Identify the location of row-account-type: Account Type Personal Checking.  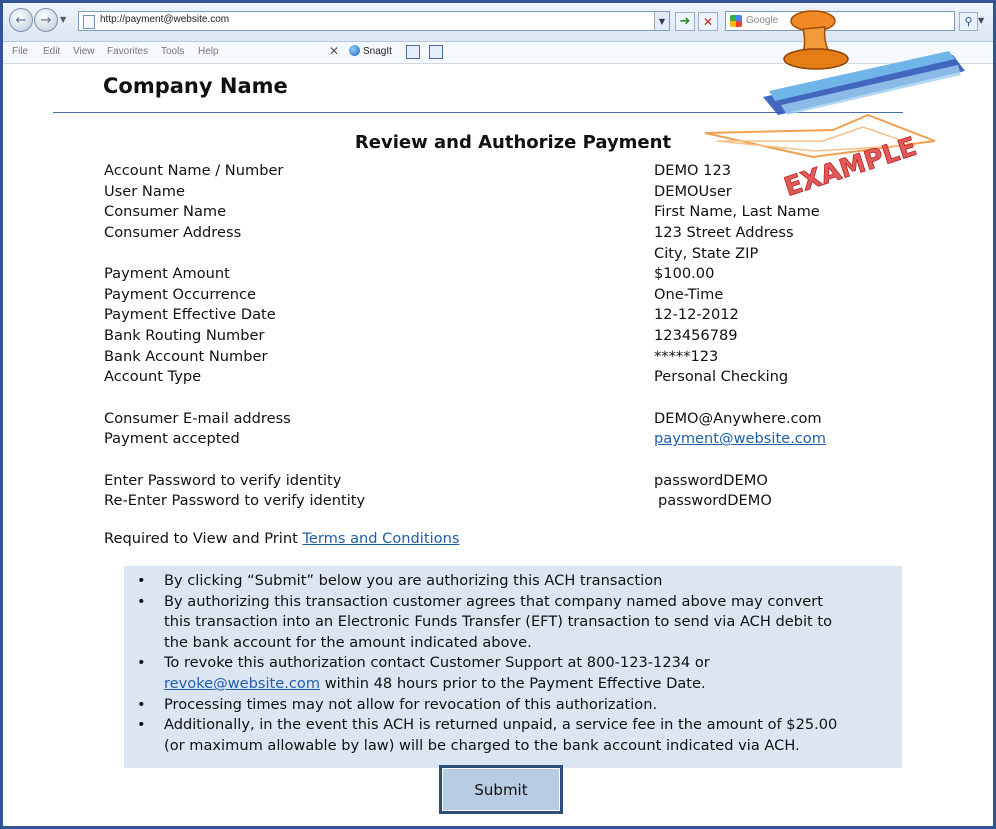
(484, 378).